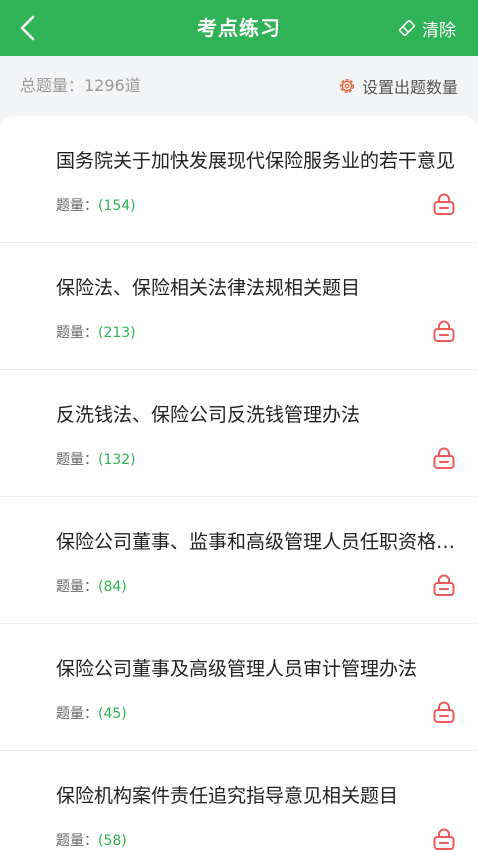 The height and width of the screenshot is (850, 478). What do you see at coordinates (208, 415) in the screenshot?
I see `item-title: 反洗钱法、保险公司反洗钱管理办法` at bounding box center [208, 415].